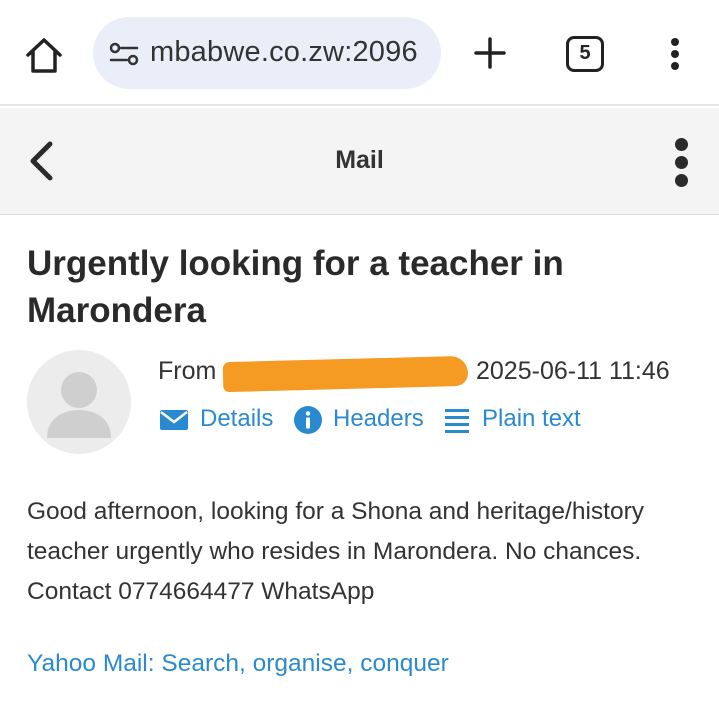 The height and width of the screenshot is (721, 719). What do you see at coordinates (124, 54) in the screenshot?
I see `site-info-icon` at bounding box center [124, 54].